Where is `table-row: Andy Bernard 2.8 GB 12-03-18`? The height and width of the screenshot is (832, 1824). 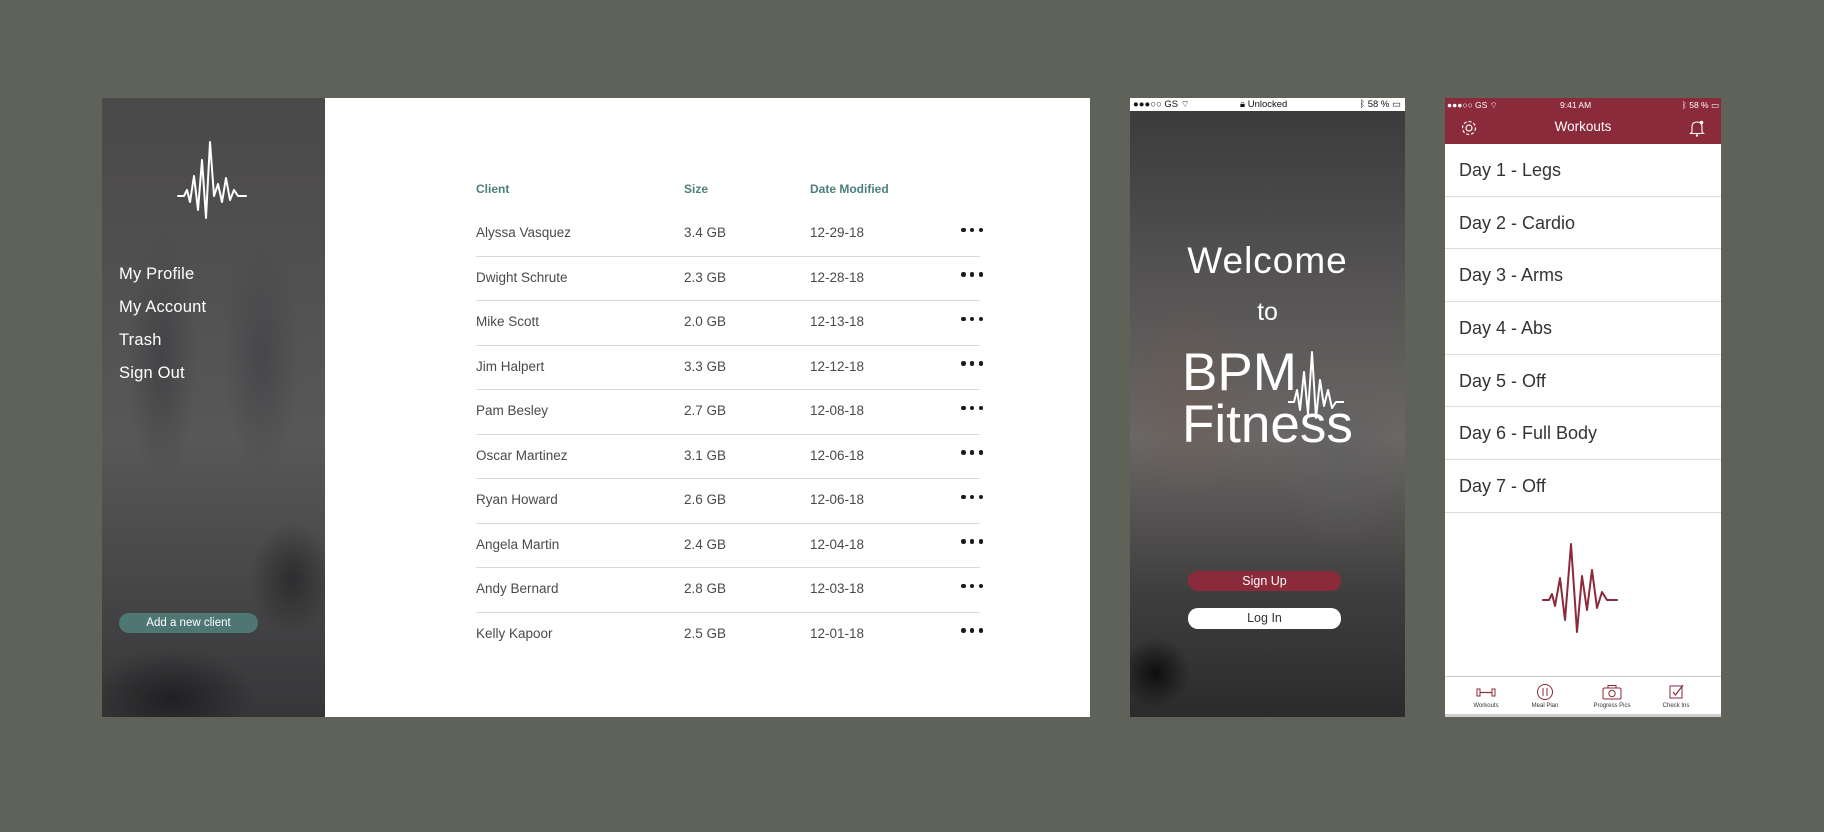
table-row: Andy Bernard 2.8 GB 12-03-18 is located at coordinates (729, 590).